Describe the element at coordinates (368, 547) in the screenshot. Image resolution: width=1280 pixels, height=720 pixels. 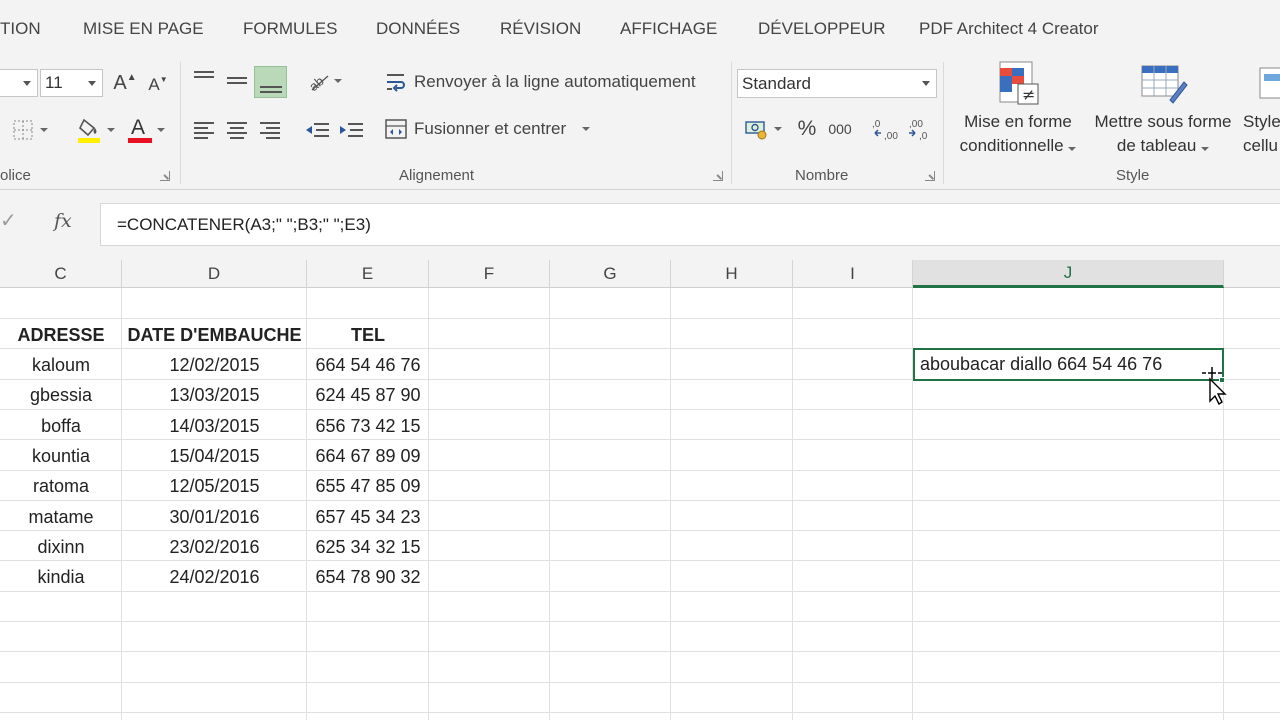
I see `phone-cell: 625 34 32 15` at that location.